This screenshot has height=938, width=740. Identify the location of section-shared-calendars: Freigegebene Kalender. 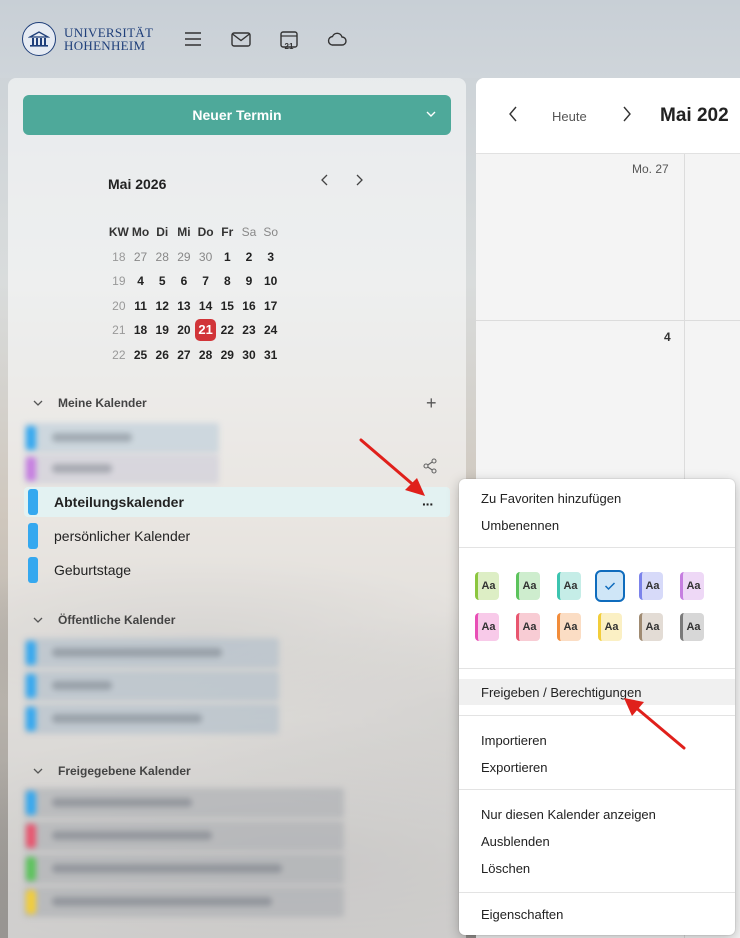
(111, 771).